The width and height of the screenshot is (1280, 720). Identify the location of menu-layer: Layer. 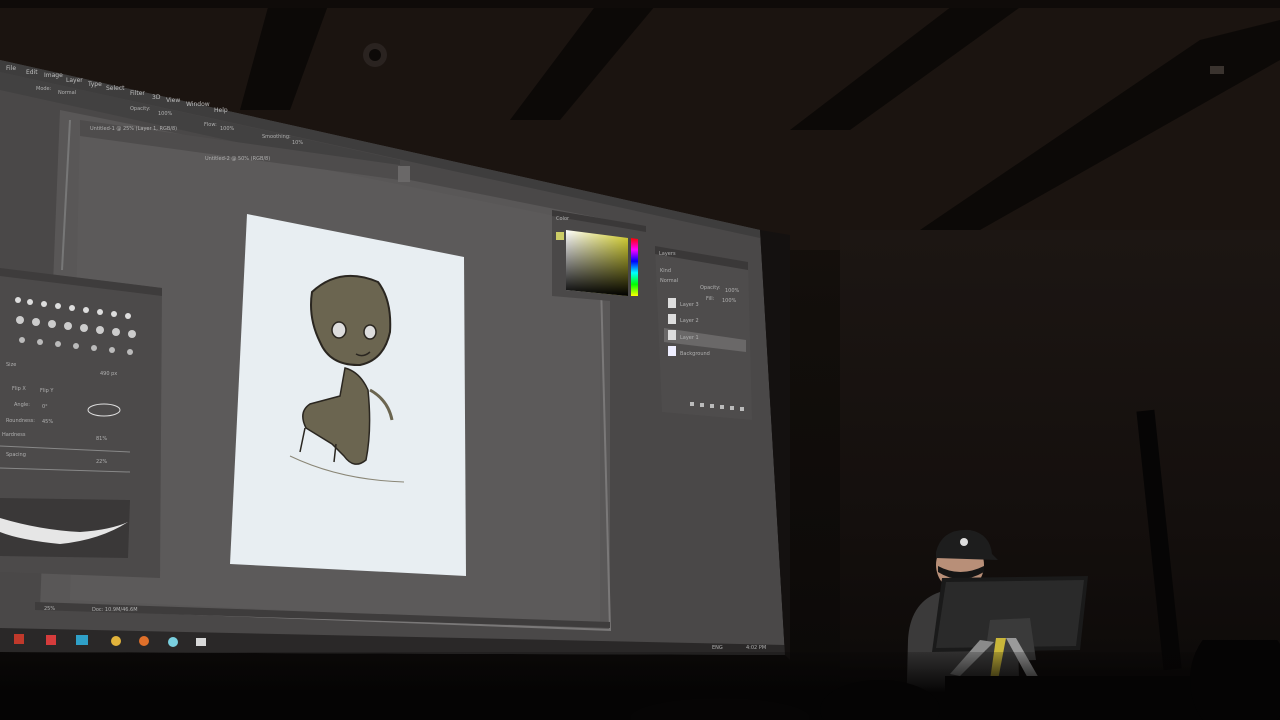
(74, 80).